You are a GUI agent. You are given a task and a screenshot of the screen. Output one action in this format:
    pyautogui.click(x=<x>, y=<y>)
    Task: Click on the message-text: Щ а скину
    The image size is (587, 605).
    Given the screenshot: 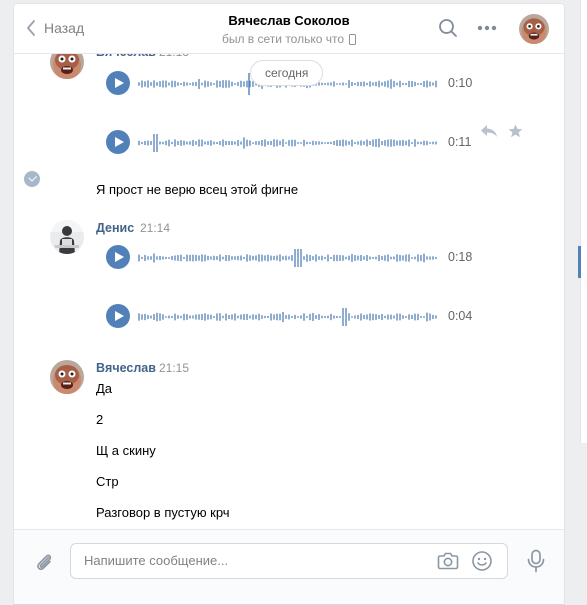 What is the action you would take?
    pyautogui.click(x=126, y=450)
    